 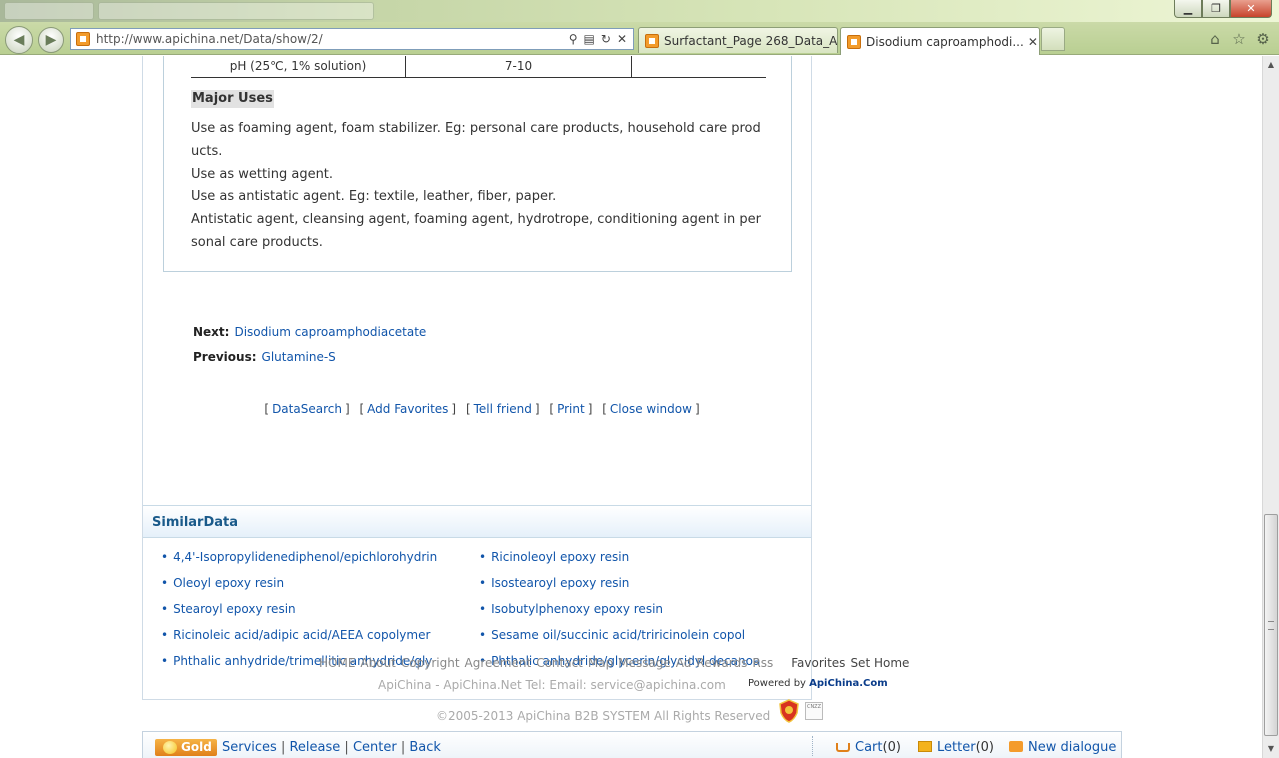 I want to click on powered-by: Powered by ApiChina.Com, so click(x=818, y=683).